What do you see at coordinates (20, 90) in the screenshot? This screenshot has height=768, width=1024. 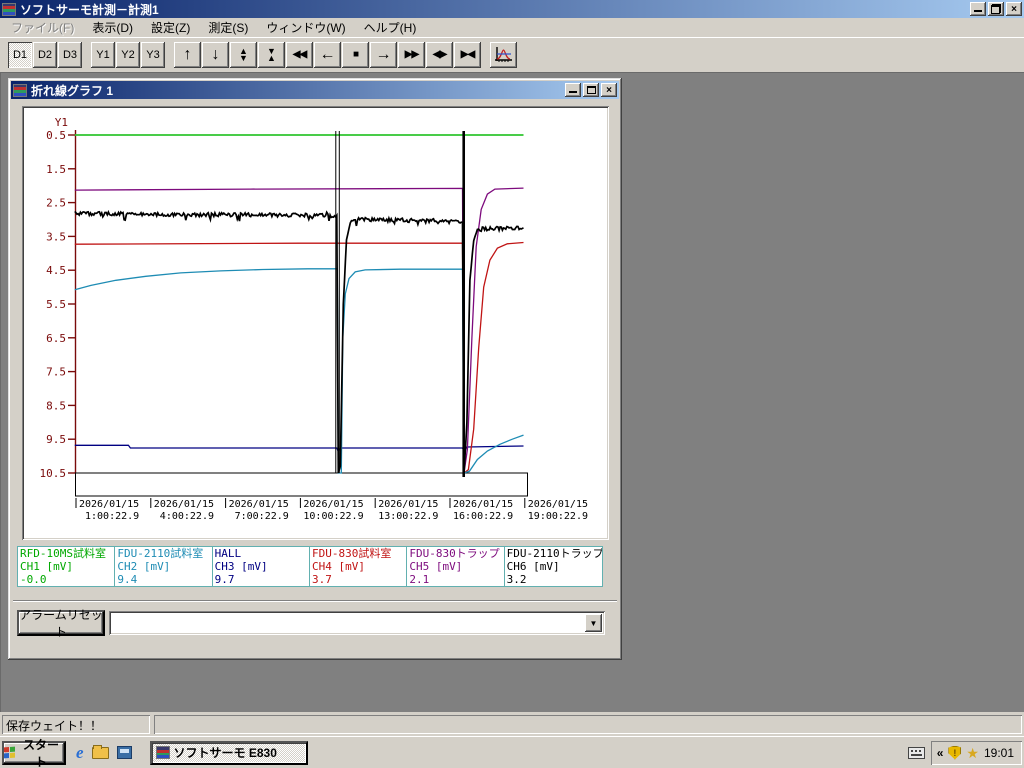 I see `graph-window-icon` at bounding box center [20, 90].